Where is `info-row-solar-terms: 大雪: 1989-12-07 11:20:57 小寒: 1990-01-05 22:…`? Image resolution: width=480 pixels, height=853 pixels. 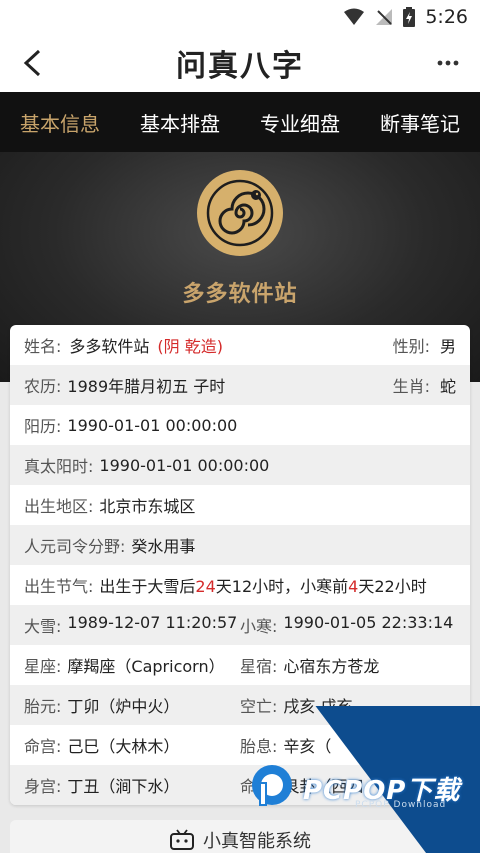 info-row-solar-terms: 大雪: 1989-12-07 11:20:57 小寒: 1990-01-05 22:… is located at coordinates (240, 625).